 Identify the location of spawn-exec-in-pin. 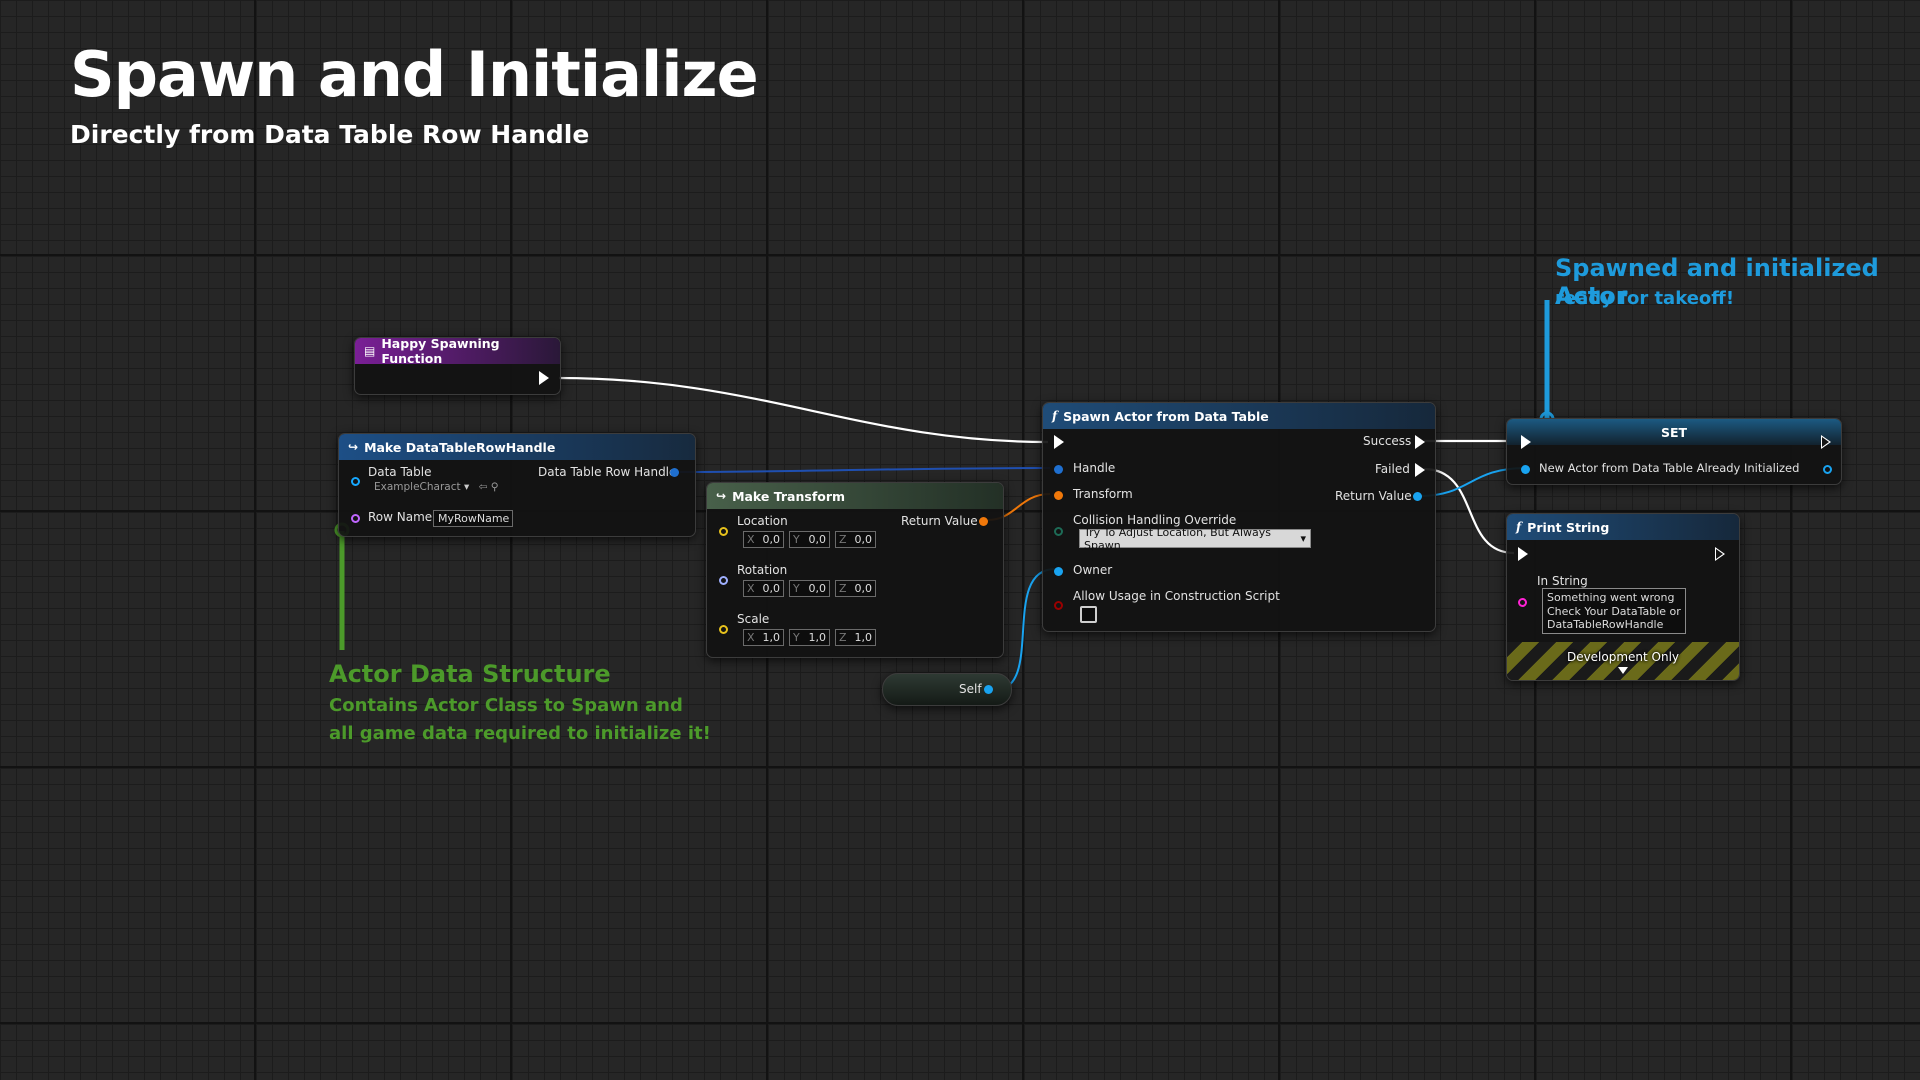
(1059, 442).